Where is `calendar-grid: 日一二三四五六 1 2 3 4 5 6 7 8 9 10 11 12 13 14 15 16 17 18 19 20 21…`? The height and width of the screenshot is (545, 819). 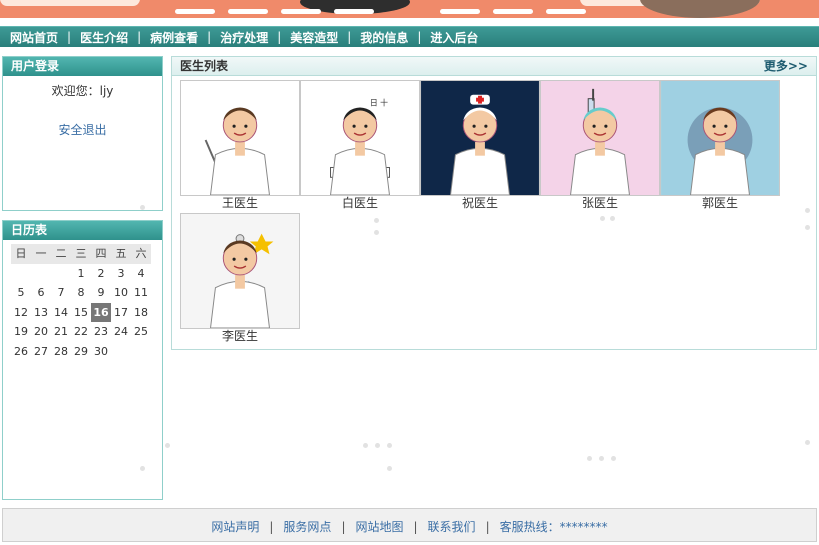
calendar-grid: 日一二三四五六 1 2 3 4 5 6 7 8 9 10 11 12 13 14 15 16 17 18 19 20 21… is located at coordinates (82, 302).